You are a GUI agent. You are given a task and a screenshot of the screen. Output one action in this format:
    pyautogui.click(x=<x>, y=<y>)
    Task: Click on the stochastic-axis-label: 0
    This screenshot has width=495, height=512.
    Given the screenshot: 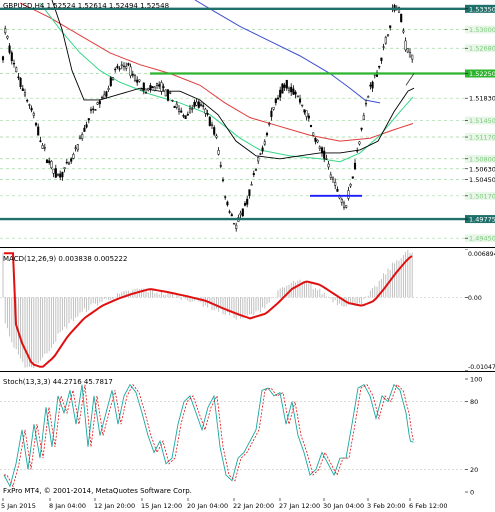 What is the action you would take?
    pyautogui.click(x=469, y=493)
    